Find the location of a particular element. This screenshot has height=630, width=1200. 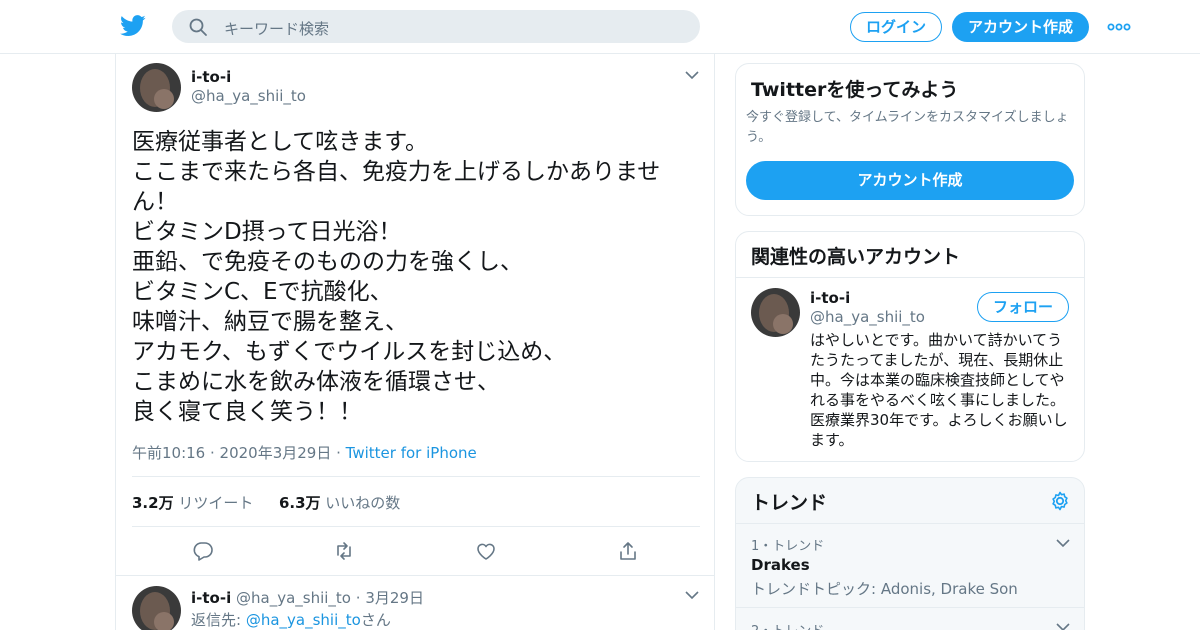

reply-icon is located at coordinates (203, 551).